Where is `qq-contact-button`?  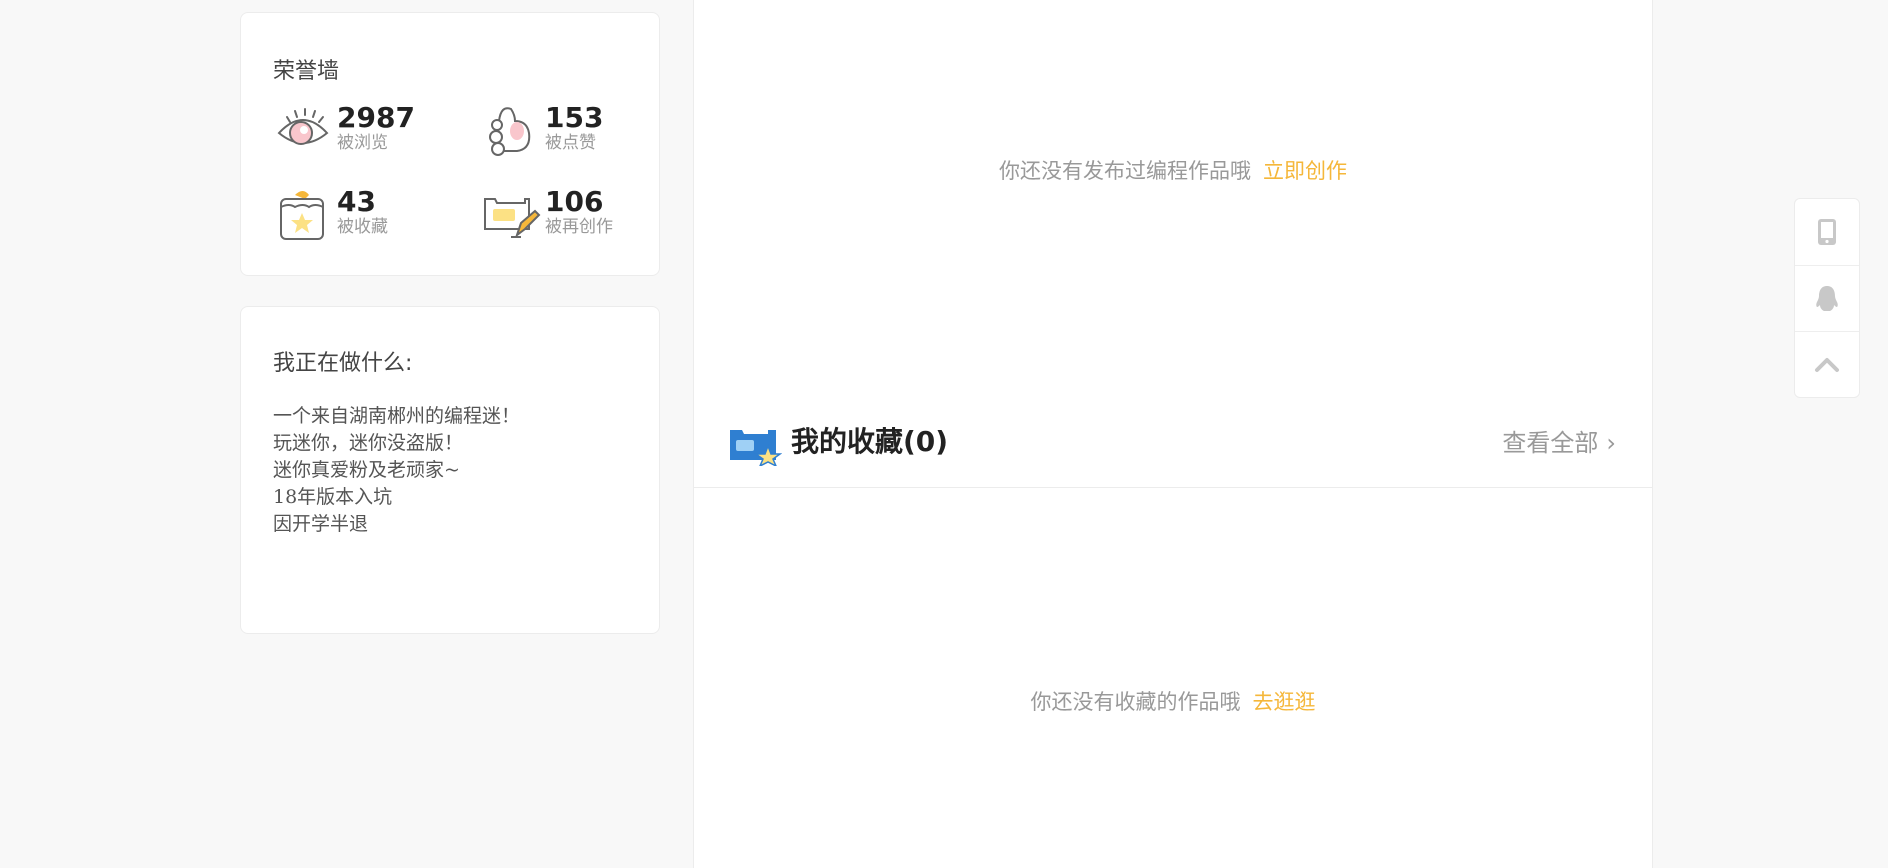
qq-contact-button is located at coordinates (1827, 298).